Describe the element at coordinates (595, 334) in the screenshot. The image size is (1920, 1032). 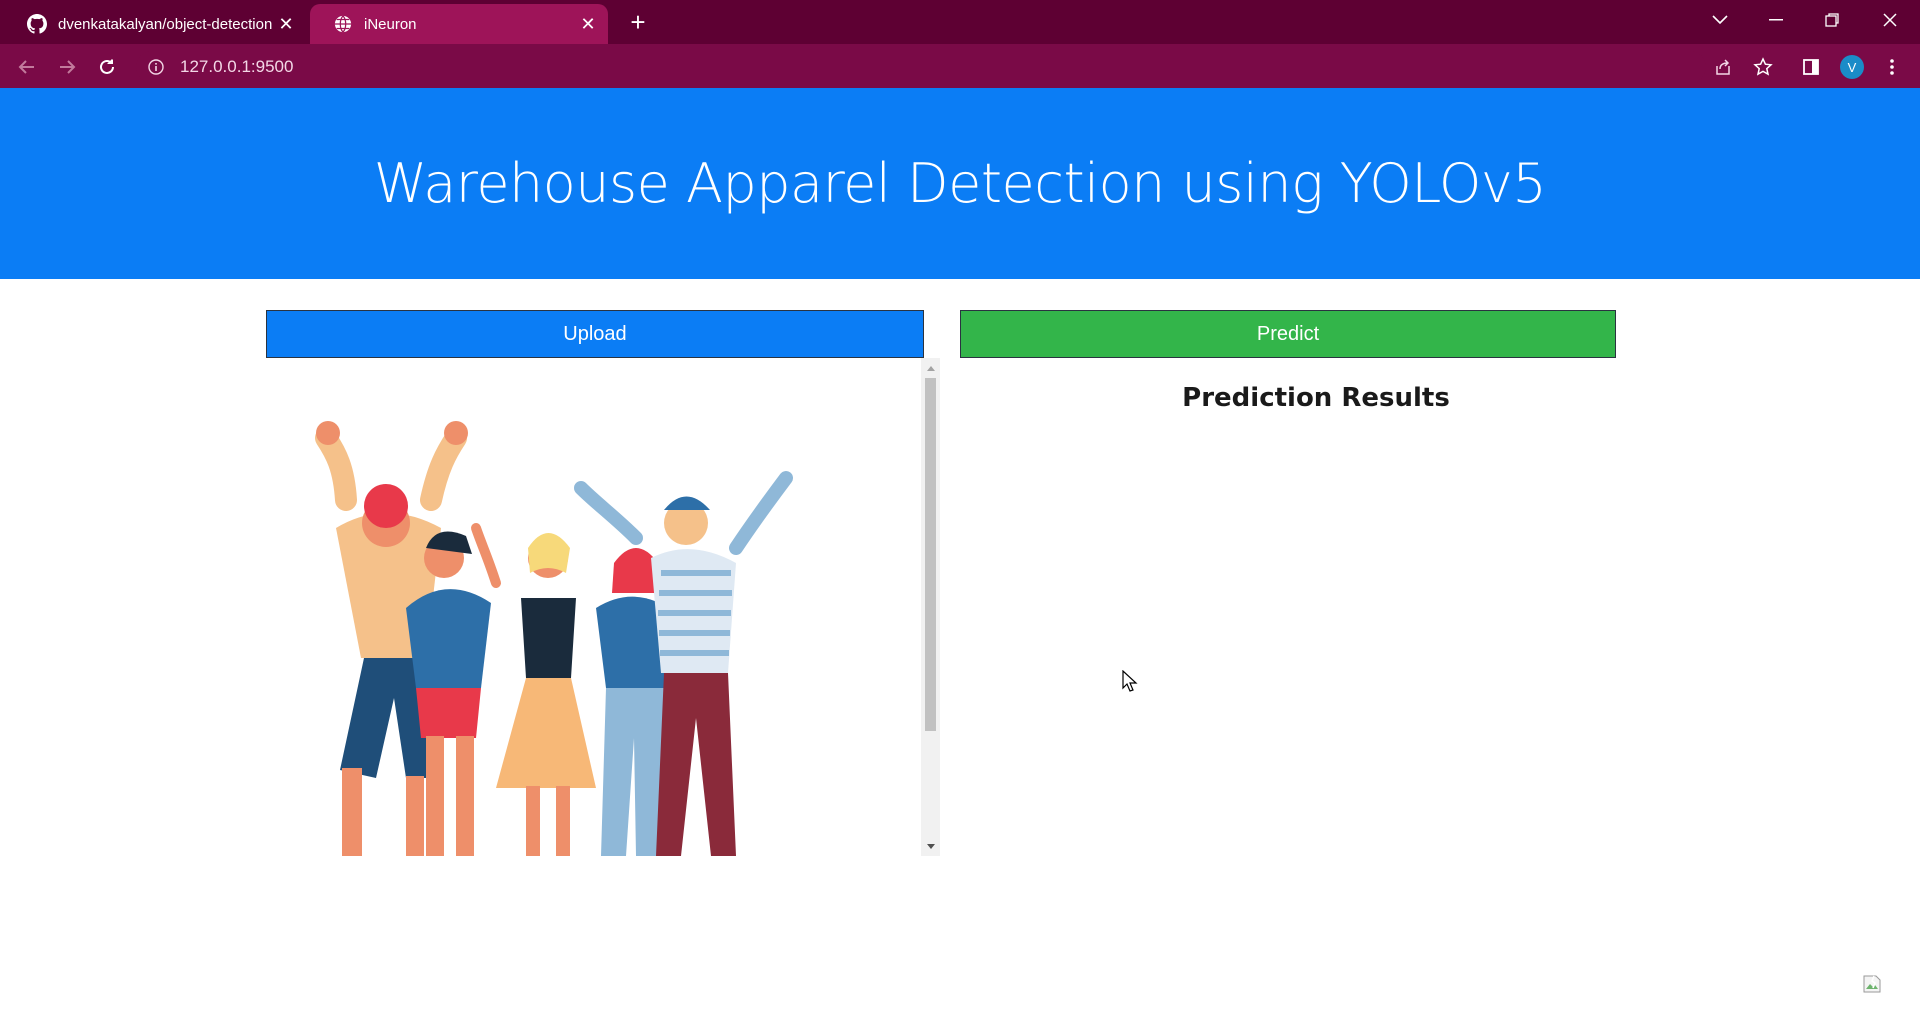
I see `upload-button: Upload` at that location.